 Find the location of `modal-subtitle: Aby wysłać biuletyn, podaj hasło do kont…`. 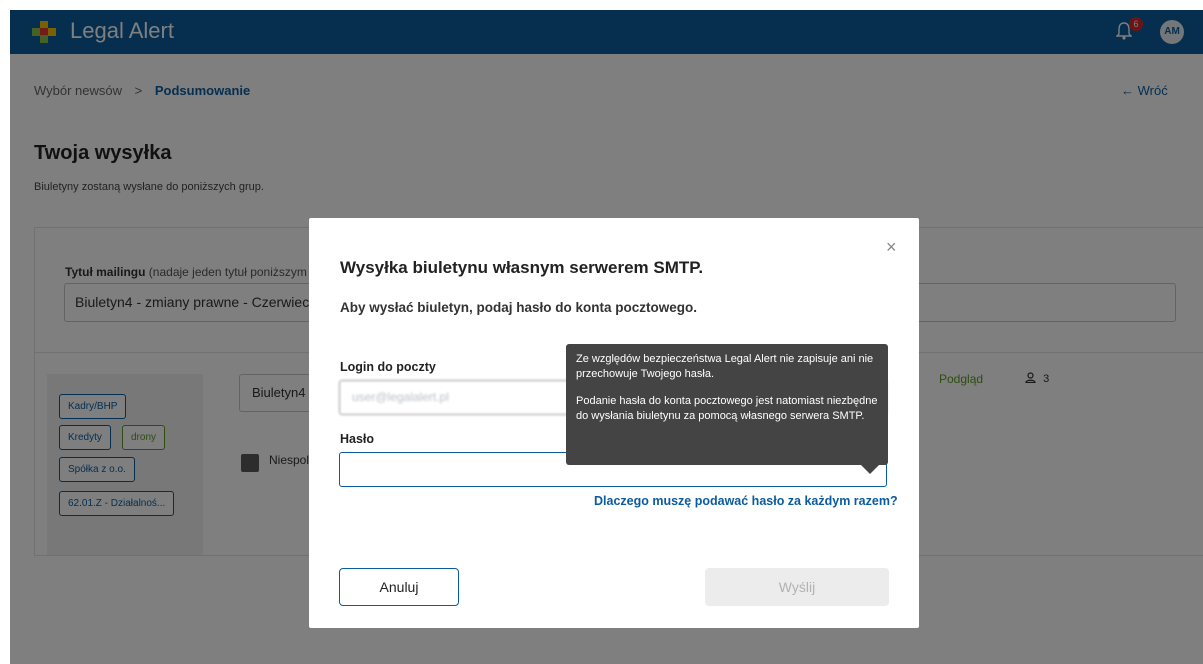

modal-subtitle: Aby wysłać biuletyn, podaj hasło do kont… is located at coordinates (519, 307).